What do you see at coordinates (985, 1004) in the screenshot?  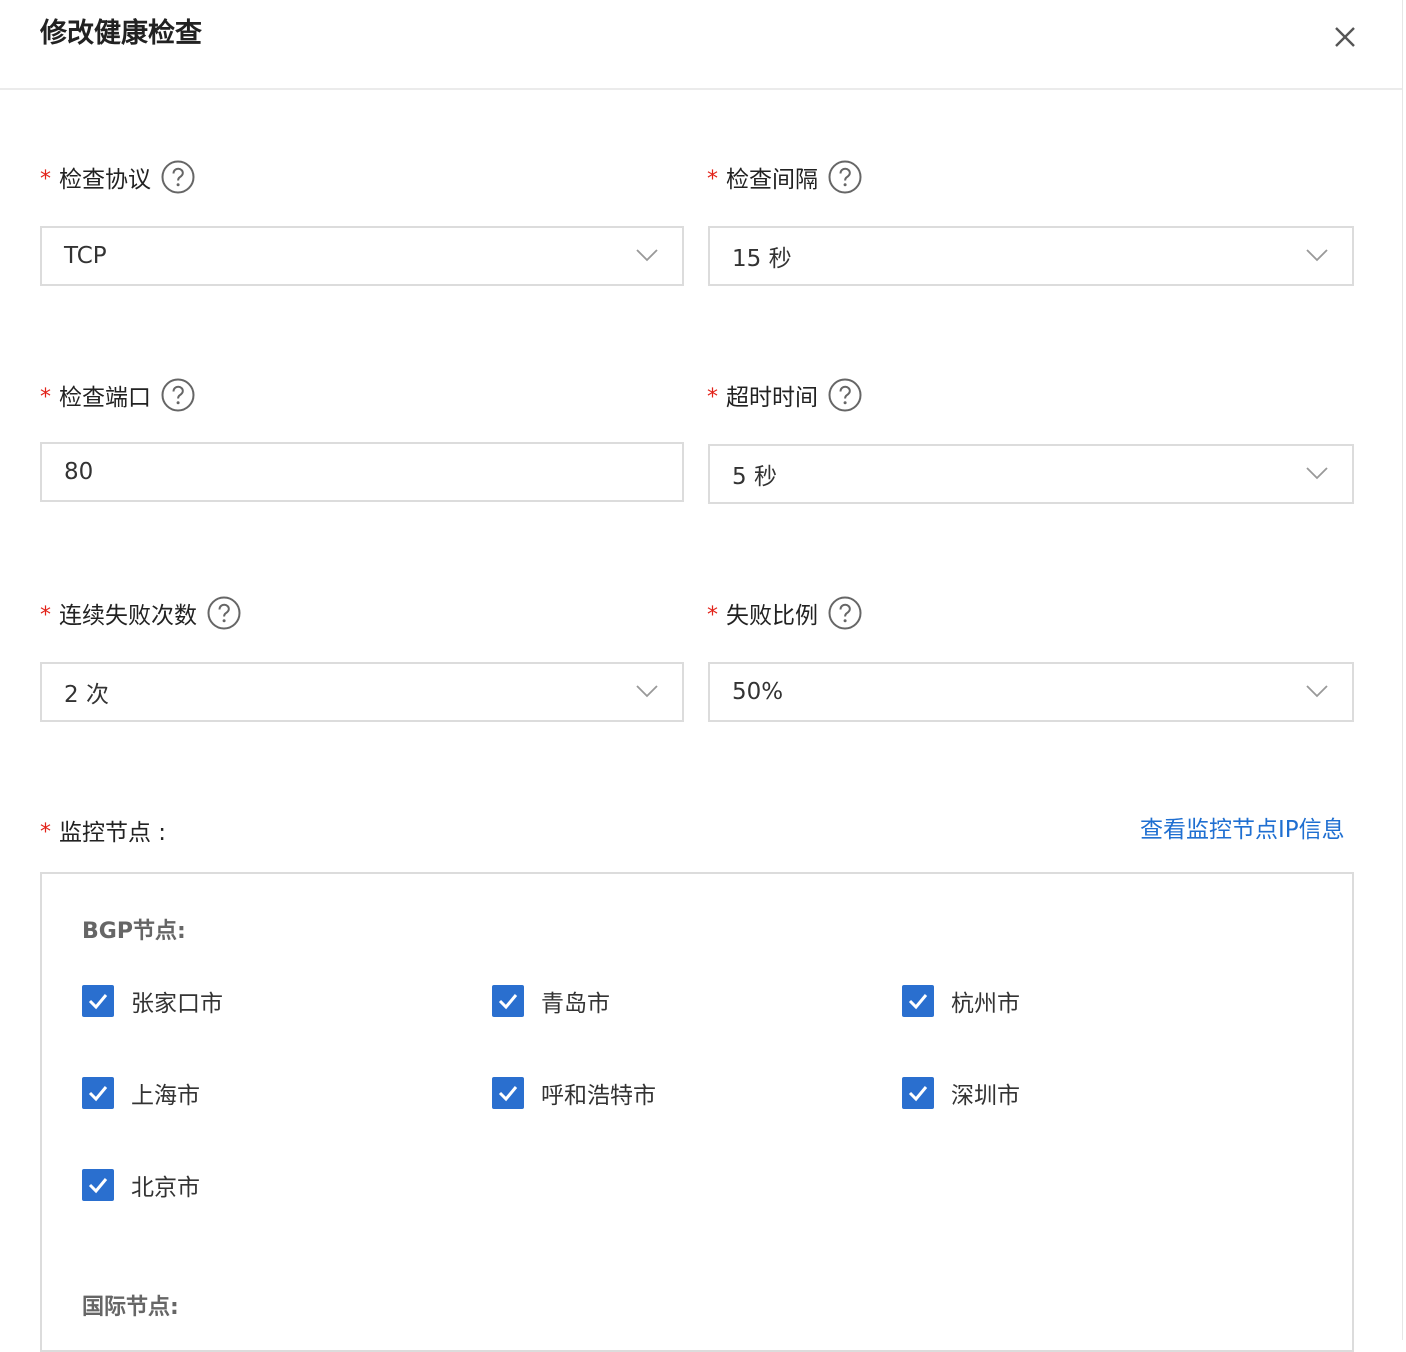 I see `node-label: 杭州市` at bounding box center [985, 1004].